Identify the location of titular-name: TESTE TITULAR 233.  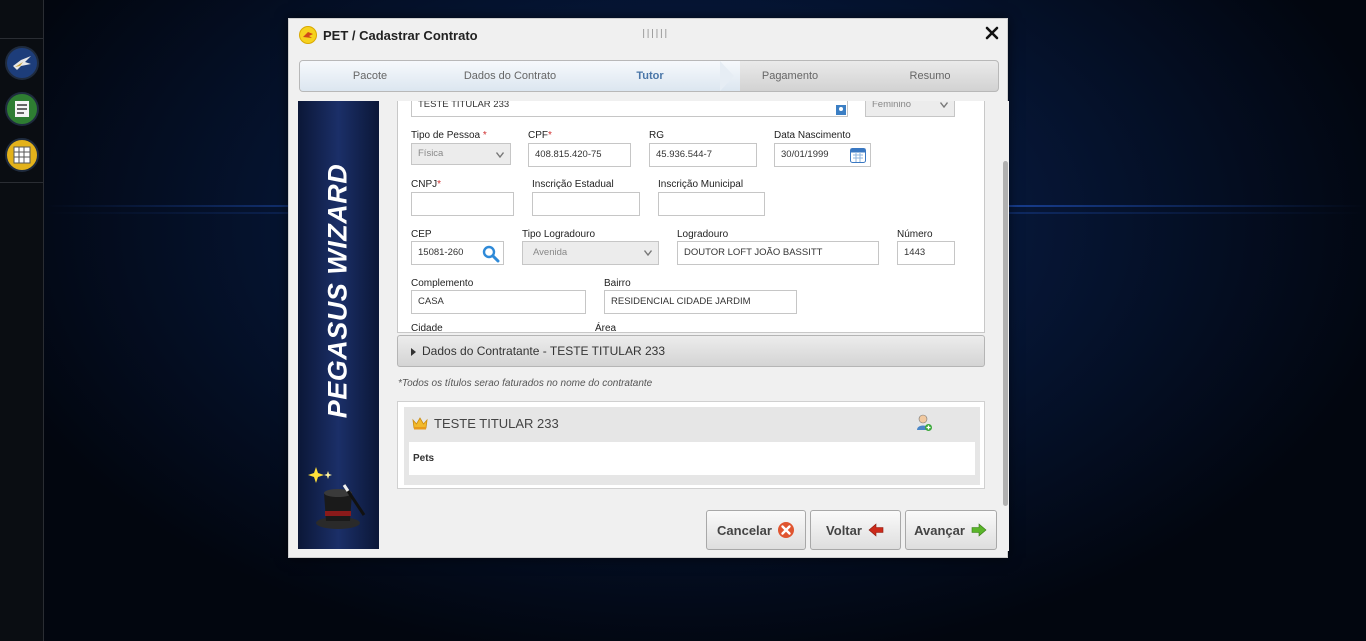
(496, 423).